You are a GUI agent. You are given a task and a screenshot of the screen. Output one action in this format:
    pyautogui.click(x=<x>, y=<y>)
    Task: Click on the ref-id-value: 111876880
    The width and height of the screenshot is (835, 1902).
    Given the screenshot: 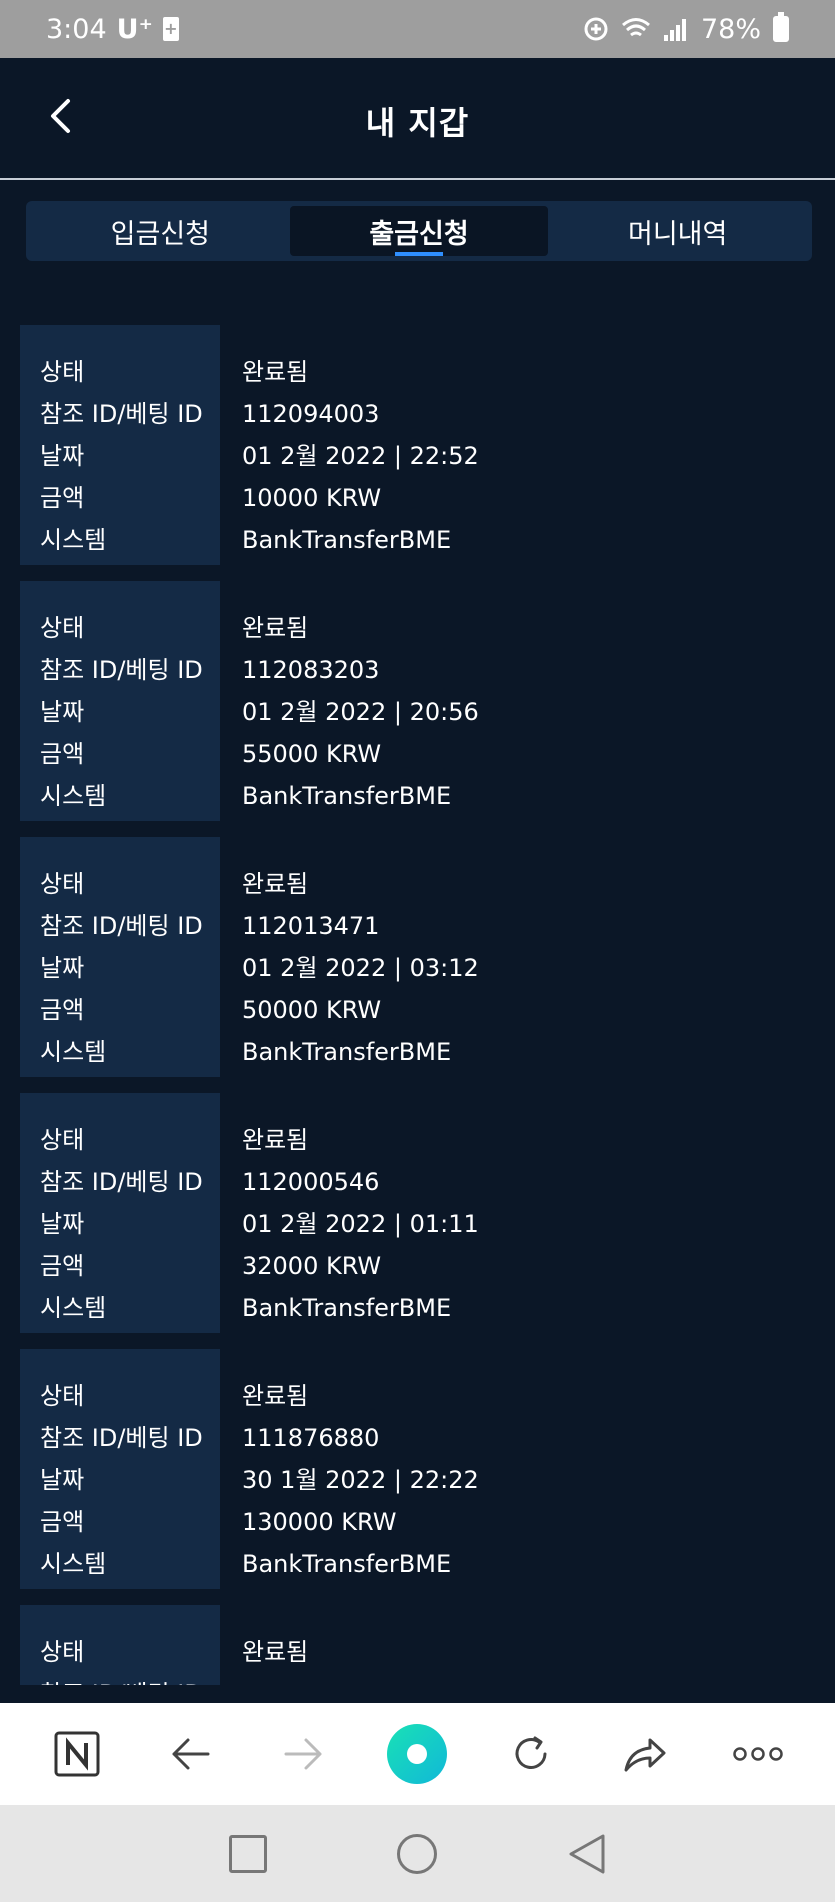 What is the action you would take?
    pyautogui.click(x=311, y=1438)
    